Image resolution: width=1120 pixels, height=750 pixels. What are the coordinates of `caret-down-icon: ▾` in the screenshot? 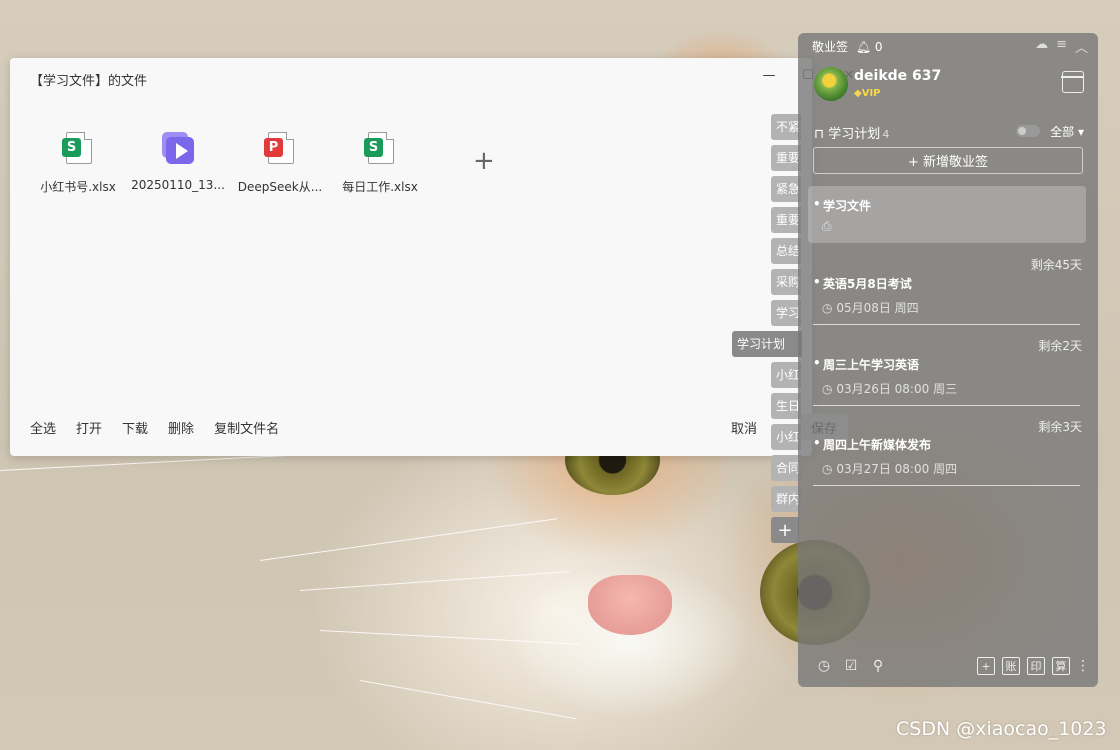 It's located at (1080, 132).